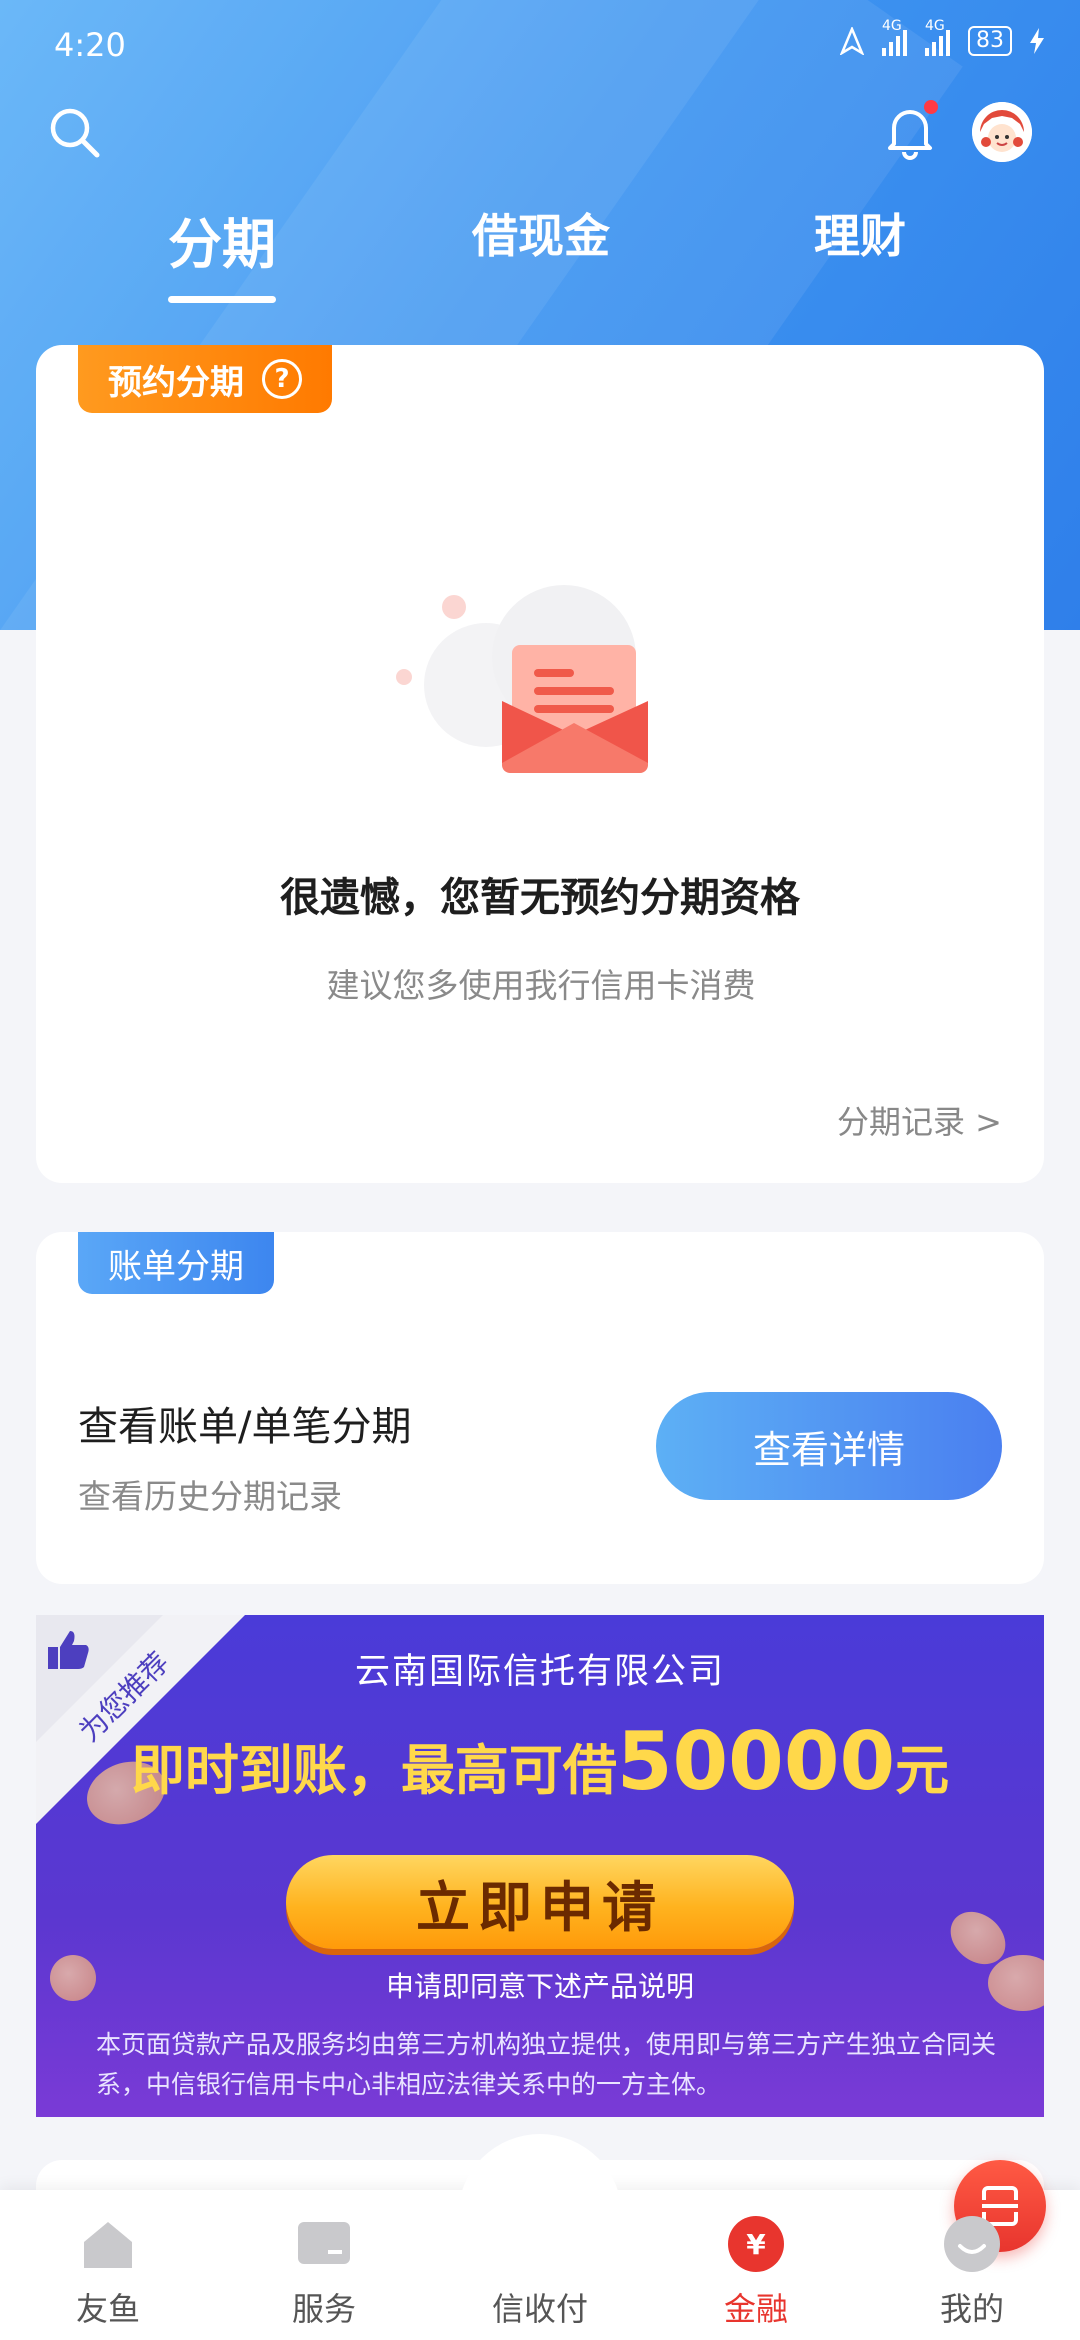  Describe the element at coordinates (540, 1408) in the screenshot. I see `bill-installment-card: 账单分期 查看账单/单笔分期 查看历史分期记录 查看详情` at that location.